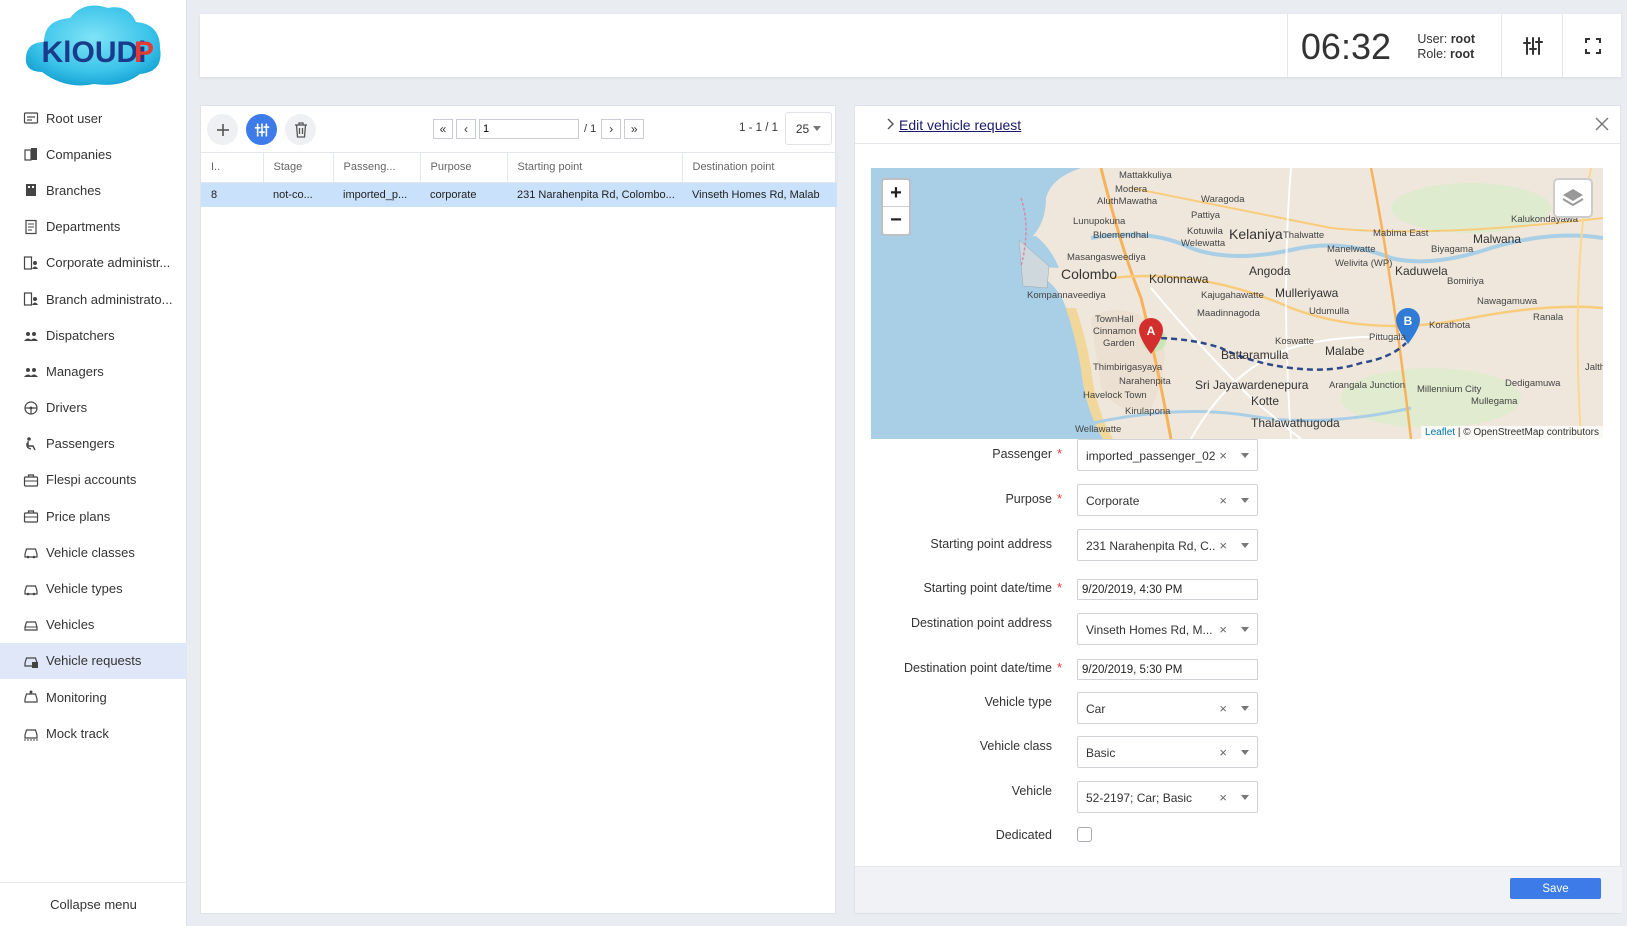 The height and width of the screenshot is (926, 1627). What do you see at coordinates (1167, 629) in the screenshot?
I see `dest-address-select: Vinseth Homes Rd, M... ×` at bounding box center [1167, 629].